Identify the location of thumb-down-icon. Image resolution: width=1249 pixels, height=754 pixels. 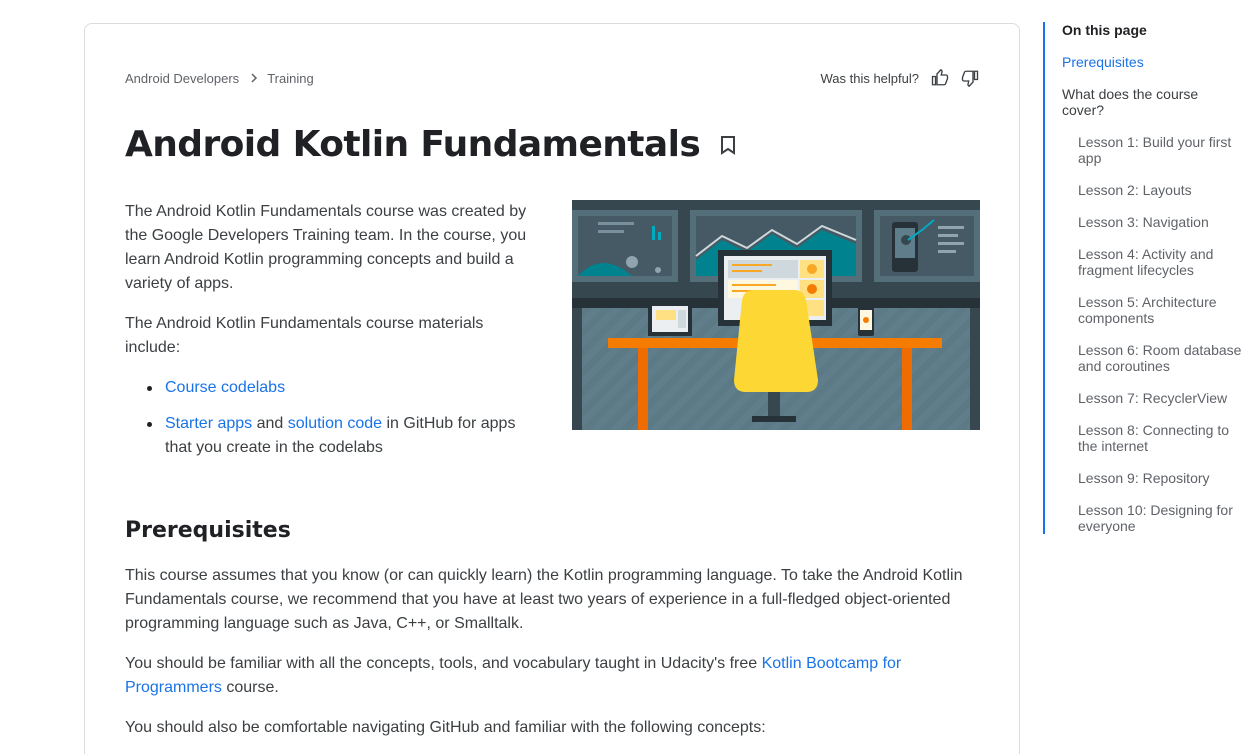
(970, 78).